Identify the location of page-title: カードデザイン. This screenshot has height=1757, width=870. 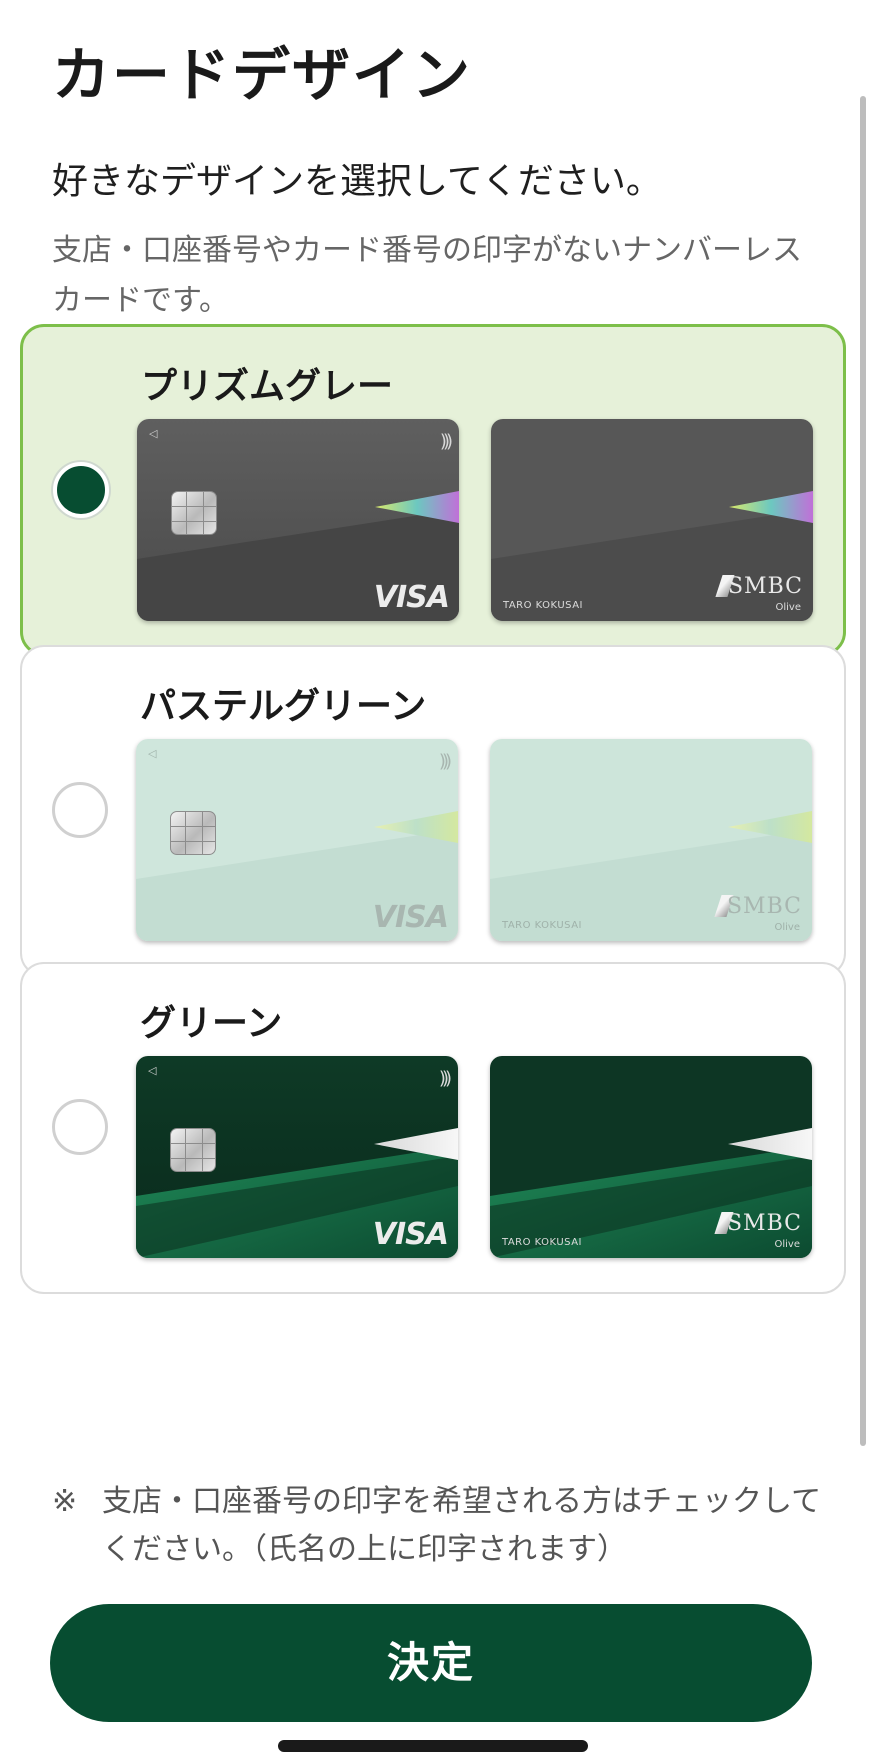
(262, 75).